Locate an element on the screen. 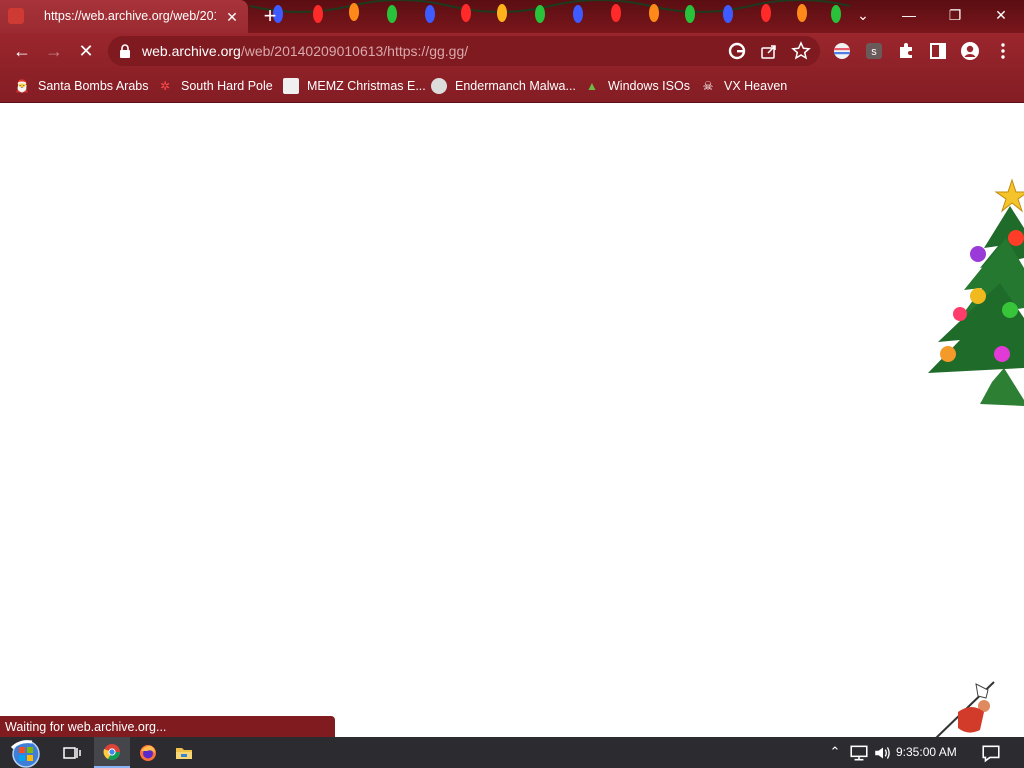 The width and height of the screenshot is (1024, 768). bookmark-santa-bombs-arabs: 🎅 Santa Bombs Arabs is located at coordinates (81, 86).